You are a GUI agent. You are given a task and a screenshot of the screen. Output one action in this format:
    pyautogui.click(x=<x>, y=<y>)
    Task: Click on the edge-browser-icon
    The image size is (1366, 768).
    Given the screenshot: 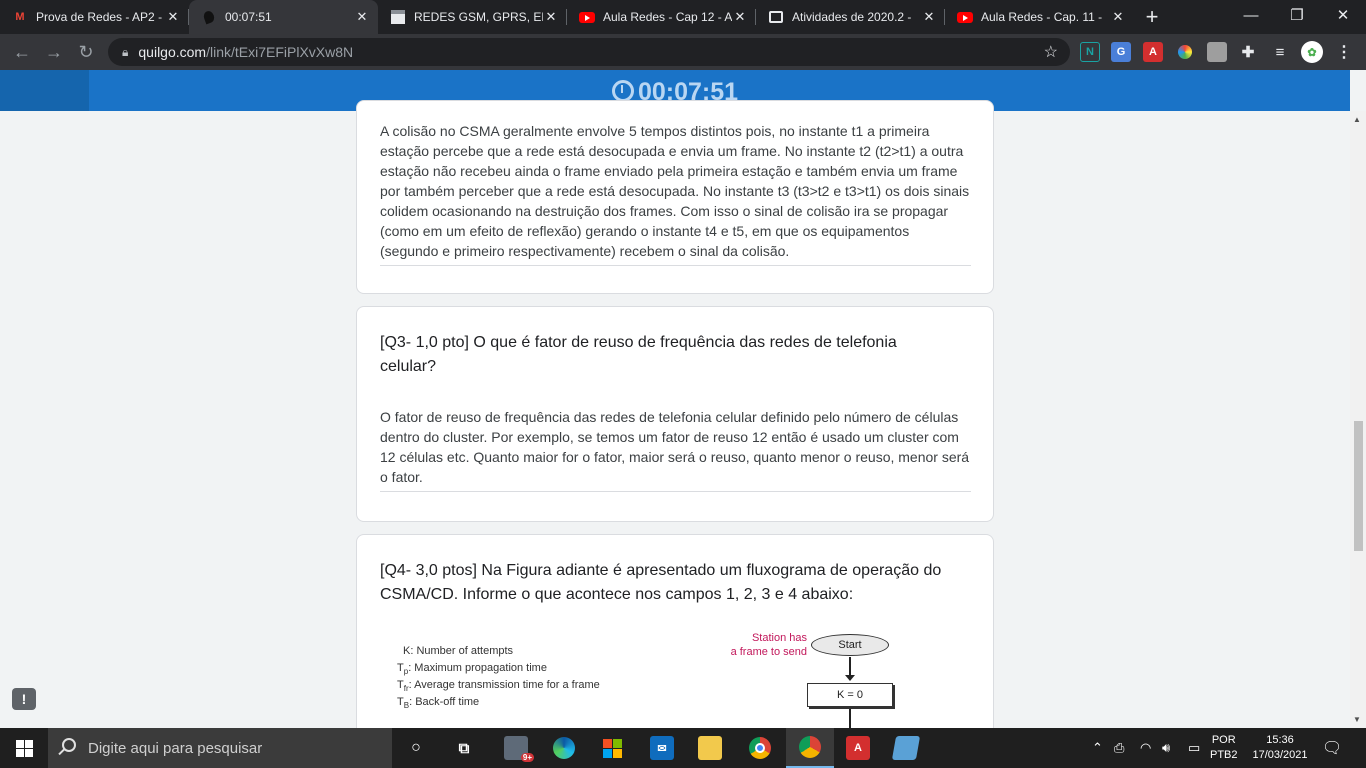 What is the action you would take?
    pyautogui.click(x=564, y=748)
    